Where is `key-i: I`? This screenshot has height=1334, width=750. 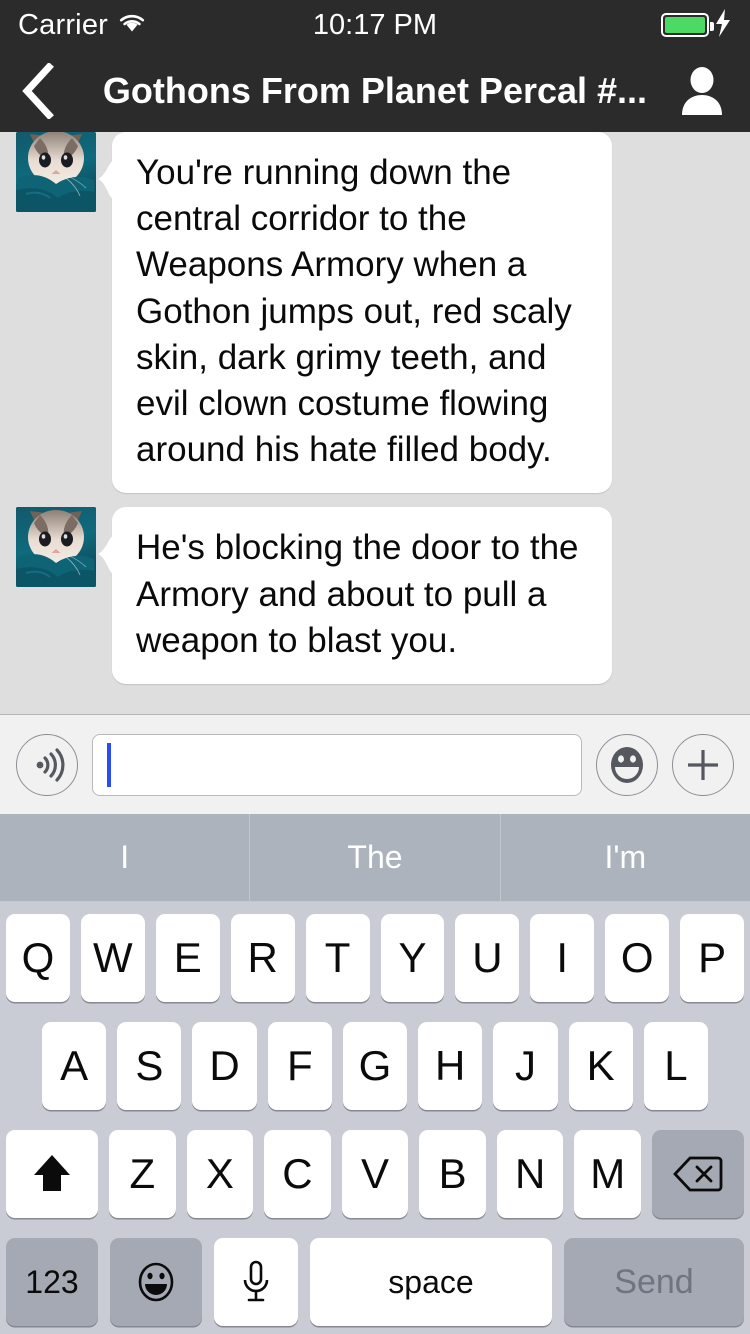 key-i: I is located at coordinates (562, 958).